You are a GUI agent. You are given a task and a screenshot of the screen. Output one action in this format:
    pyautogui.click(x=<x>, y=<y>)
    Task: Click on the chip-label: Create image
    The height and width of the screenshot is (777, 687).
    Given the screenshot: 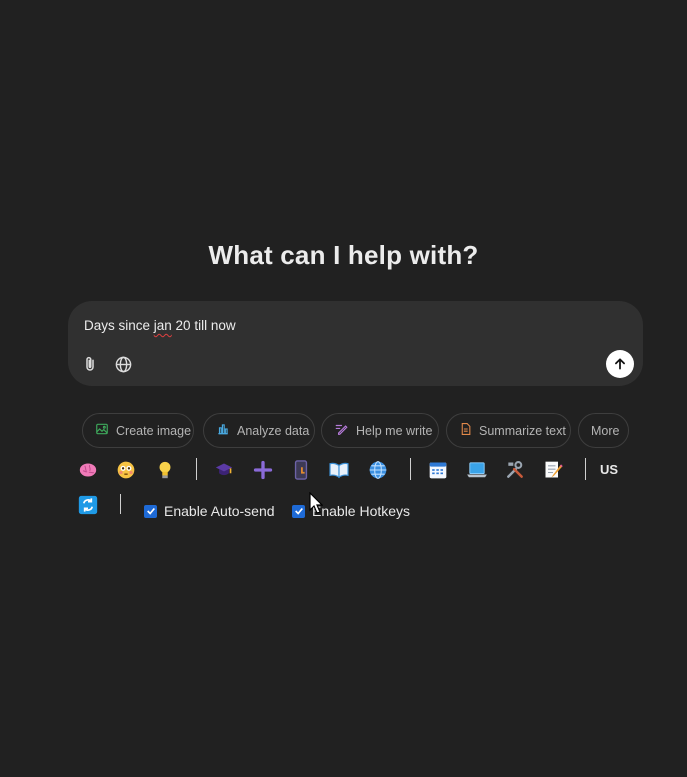 What is the action you would take?
    pyautogui.click(x=154, y=430)
    